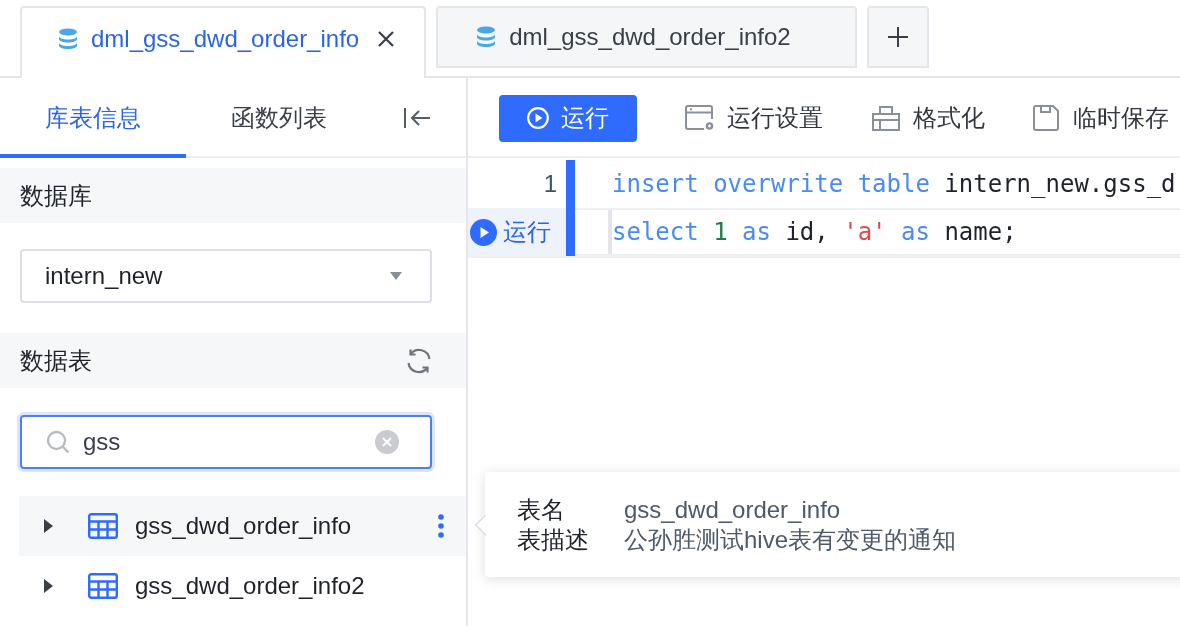 The image size is (1180, 626). What do you see at coordinates (56, 195) in the screenshot?
I see `section-title: 数据库` at bounding box center [56, 195].